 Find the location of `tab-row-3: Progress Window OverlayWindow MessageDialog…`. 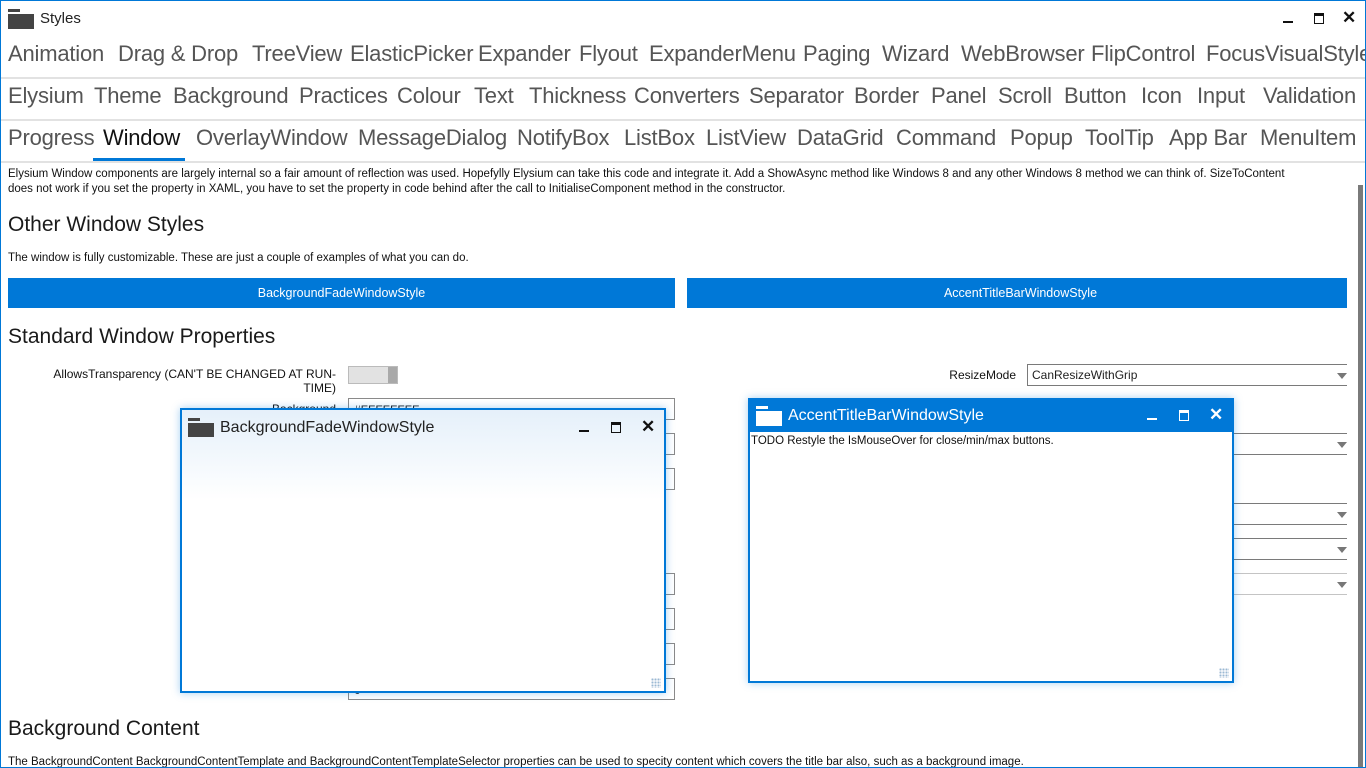

tab-row-3: Progress Window OverlayWindow MessageDialog… is located at coordinates (683, 142).